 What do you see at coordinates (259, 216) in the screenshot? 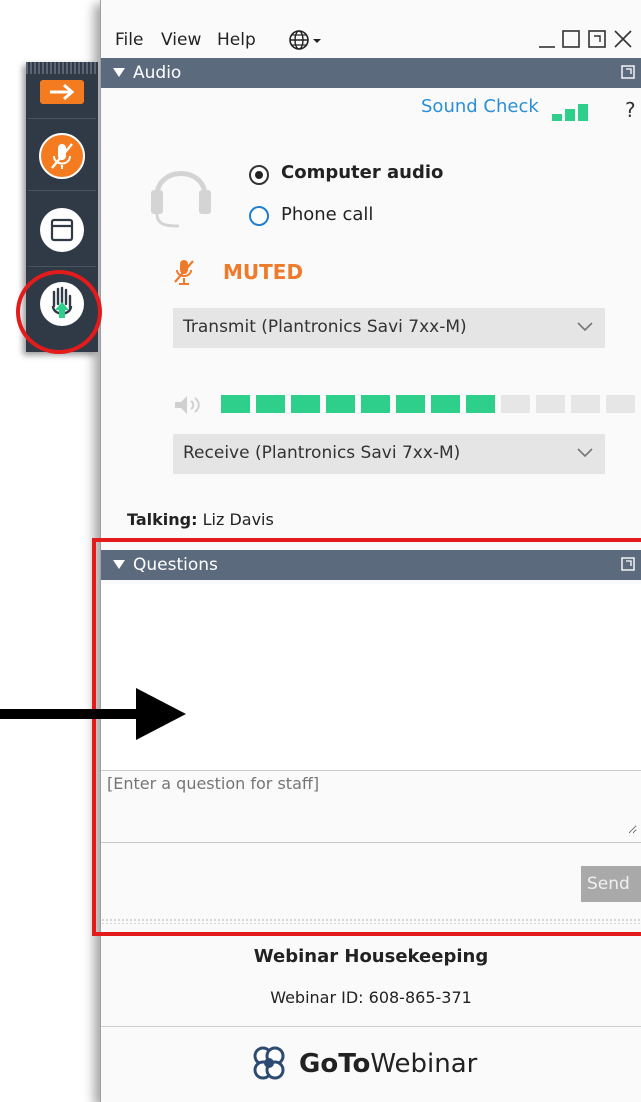
I see `phone-call-radio` at bounding box center [259, 216].